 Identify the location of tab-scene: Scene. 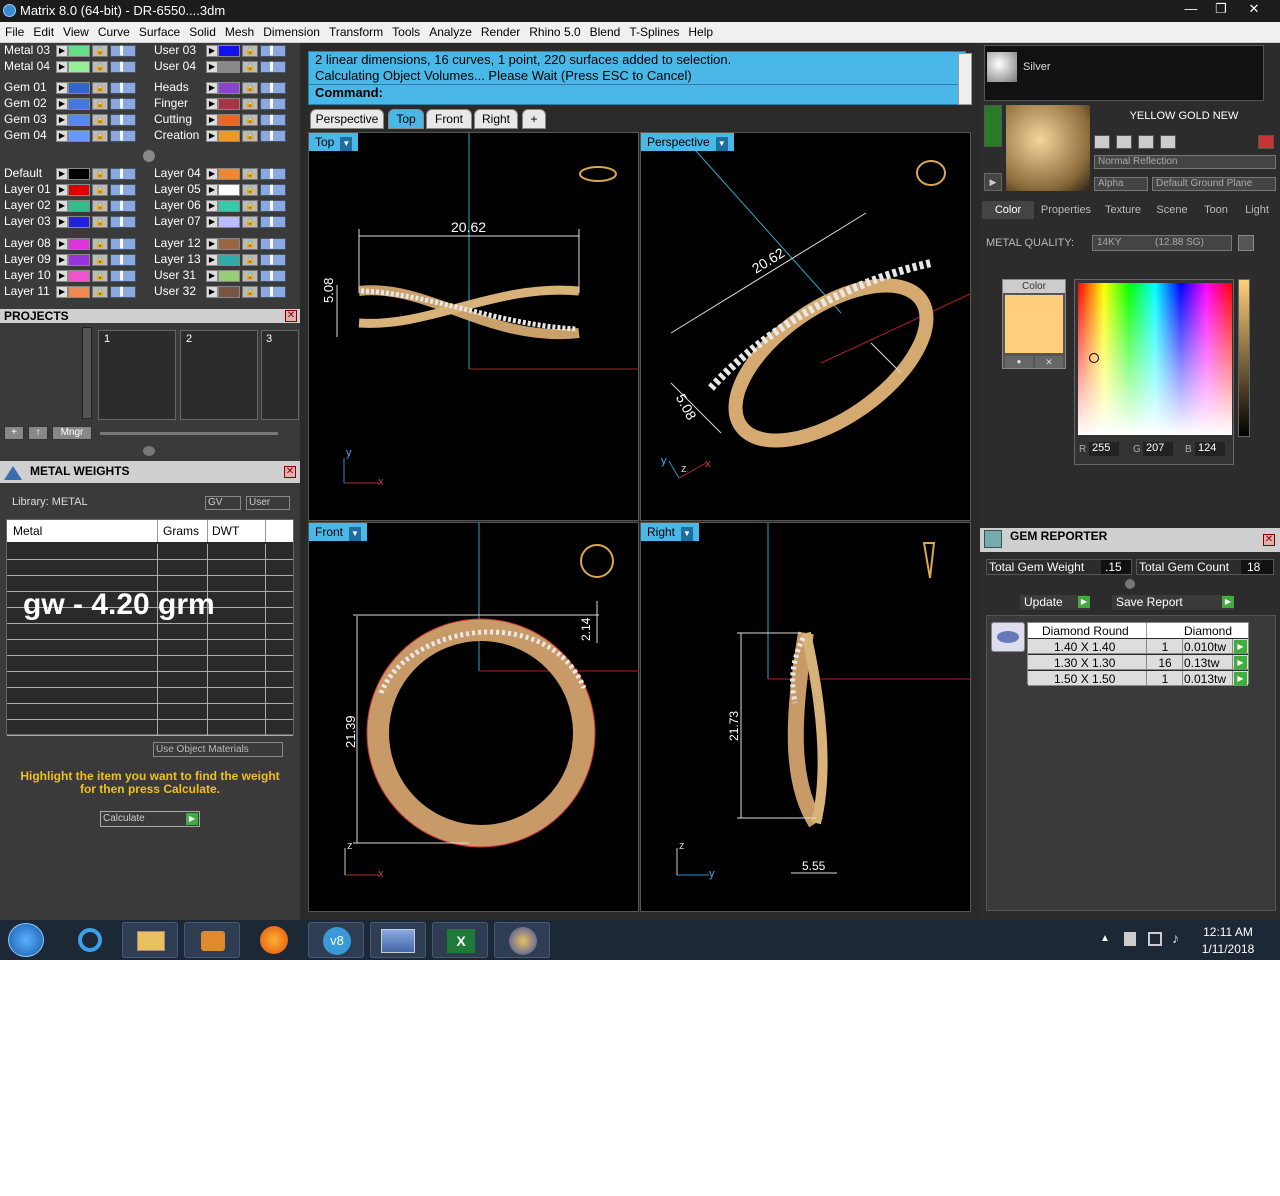
(1172, 210).